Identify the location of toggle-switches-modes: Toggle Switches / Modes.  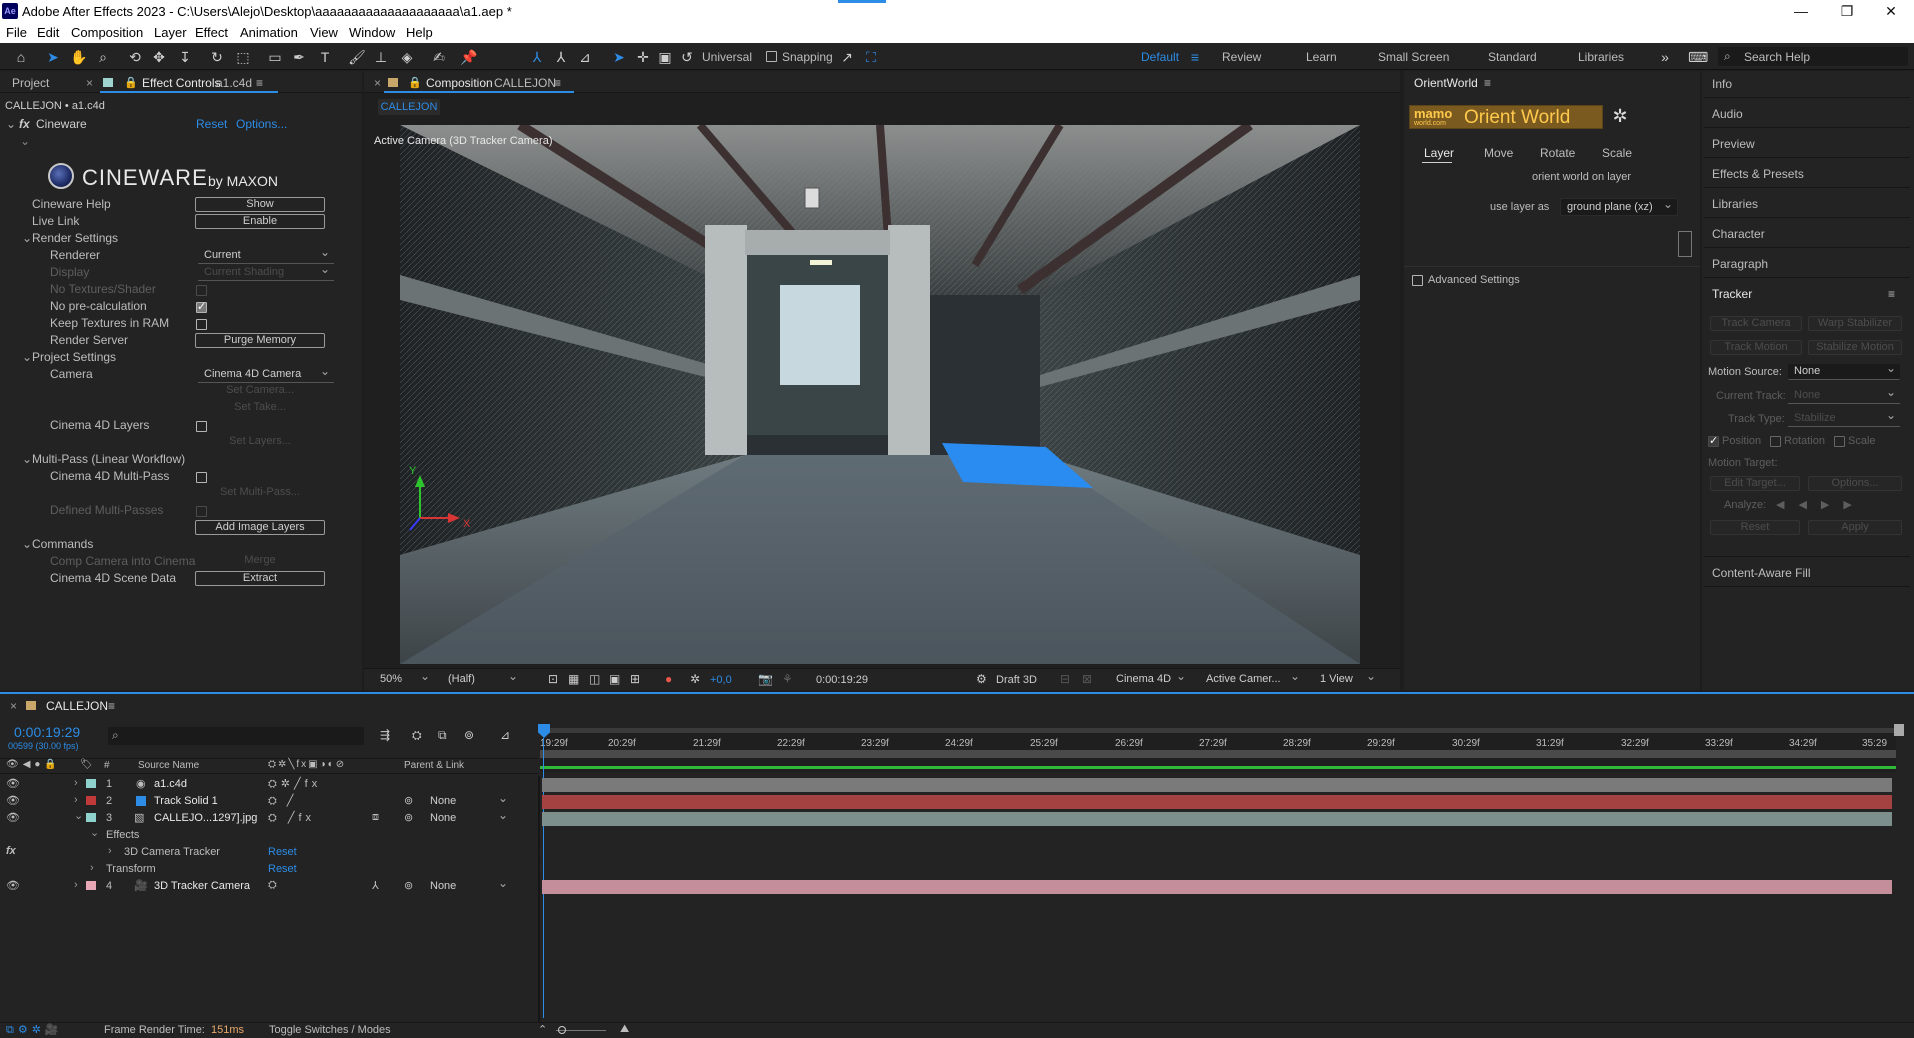
(330, 1030).